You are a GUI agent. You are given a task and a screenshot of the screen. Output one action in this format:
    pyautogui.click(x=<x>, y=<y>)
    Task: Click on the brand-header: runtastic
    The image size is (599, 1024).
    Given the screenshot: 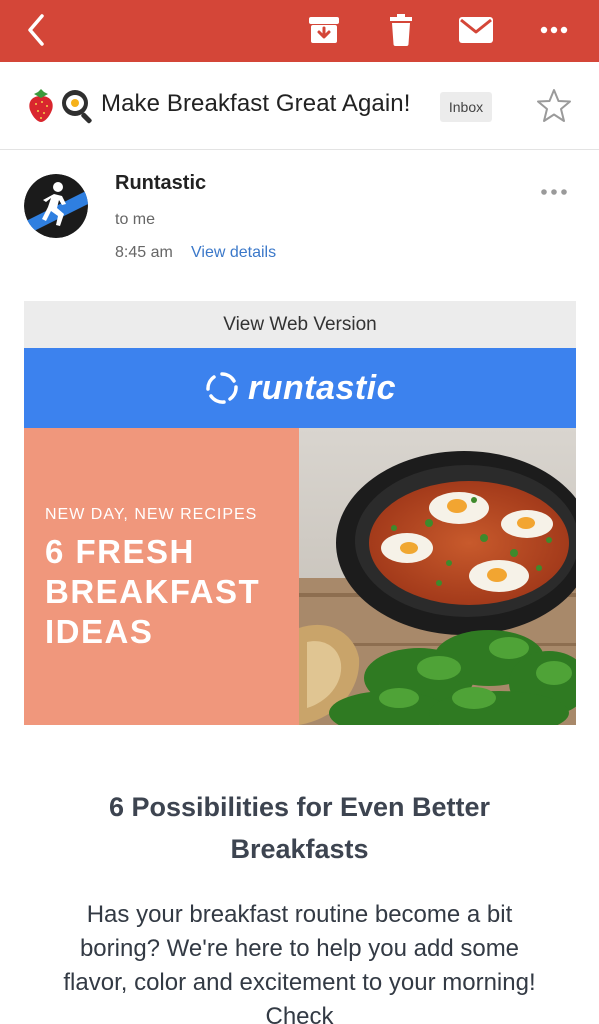 What is the action you would take?
    pyautogui.click(x=300, y=388)
    